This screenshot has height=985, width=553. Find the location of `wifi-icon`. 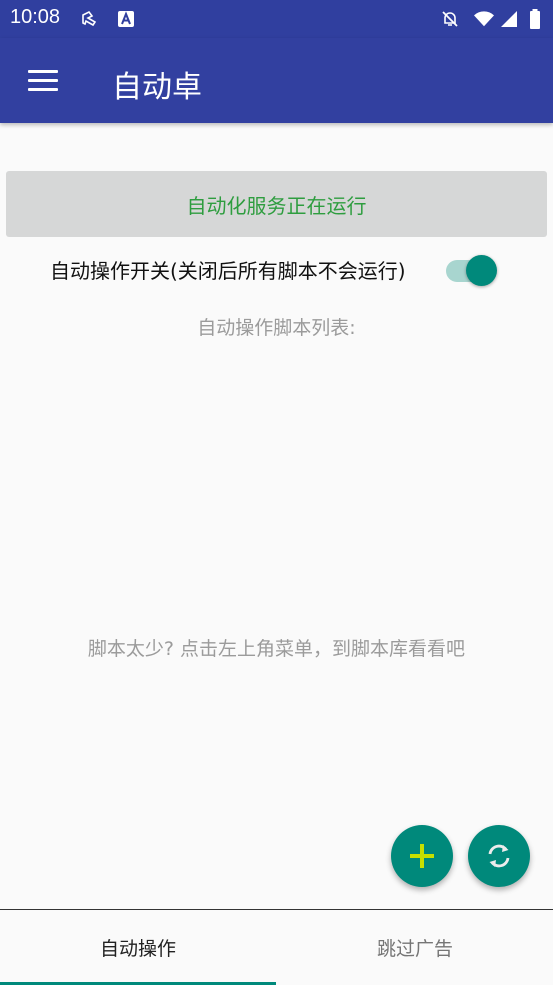

wifi-icon is located at coordinates (484, 19).